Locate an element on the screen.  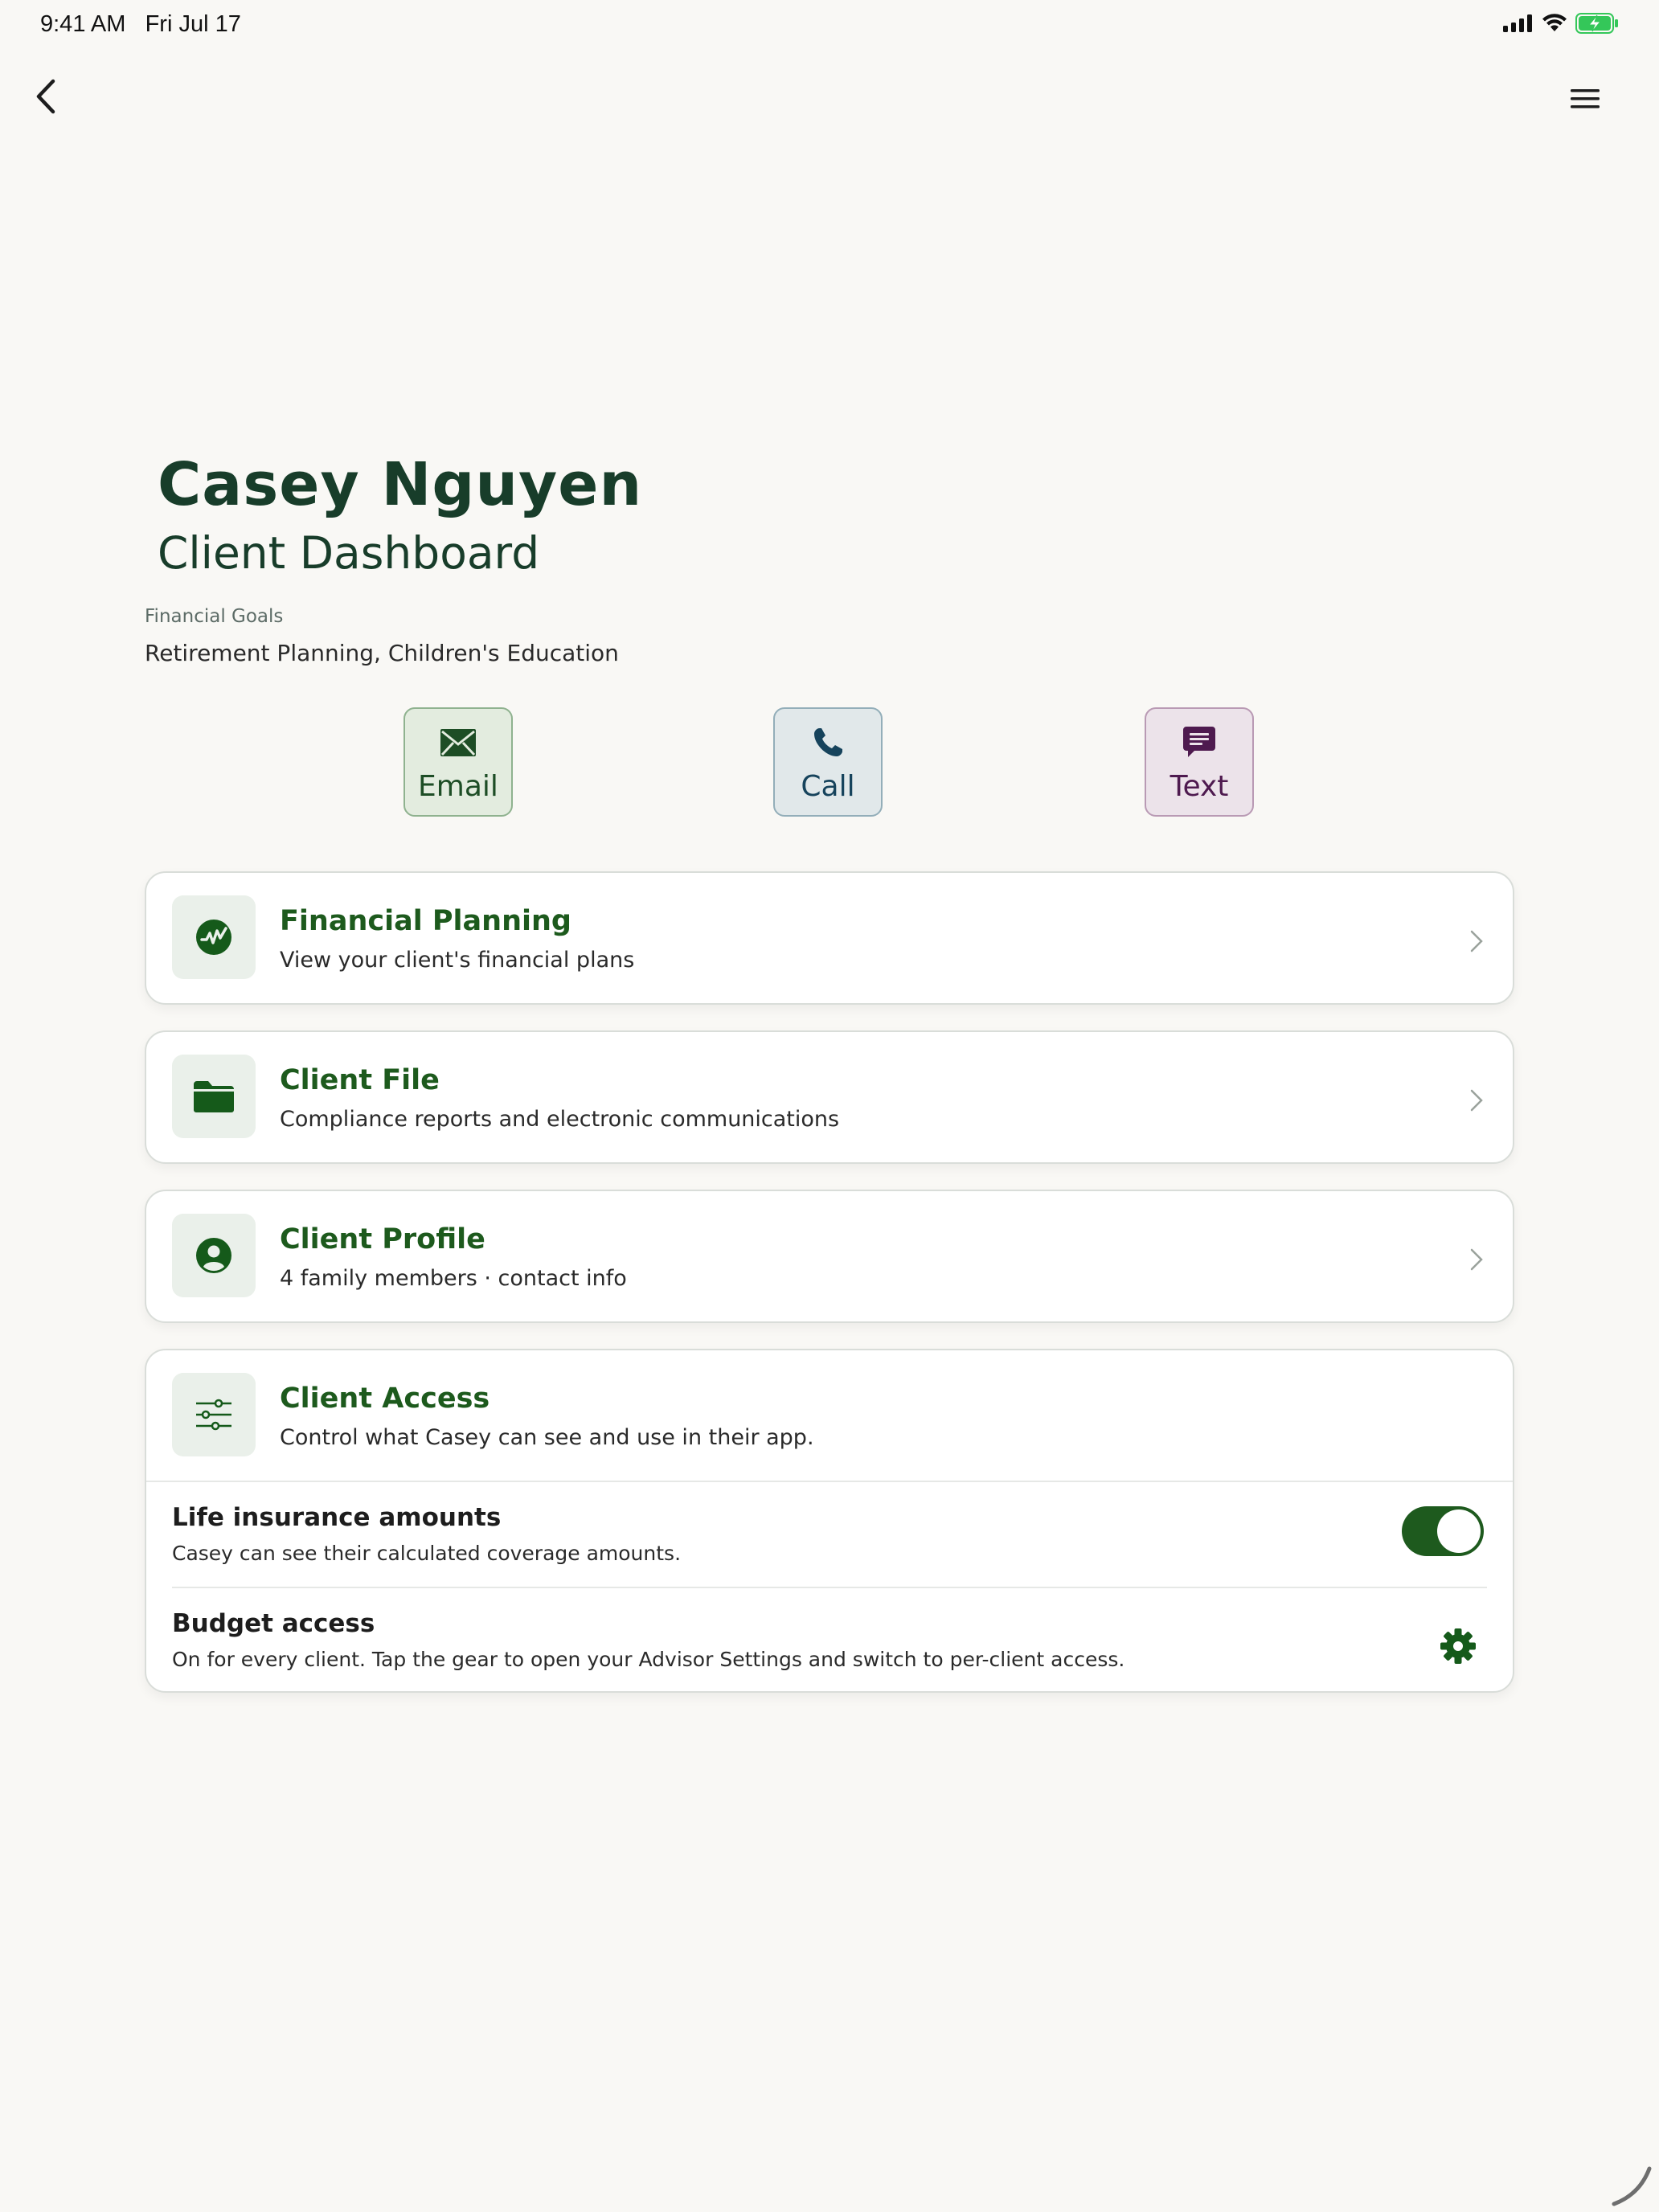
chat-bubble-icon is located at coordinates (1199, 742).